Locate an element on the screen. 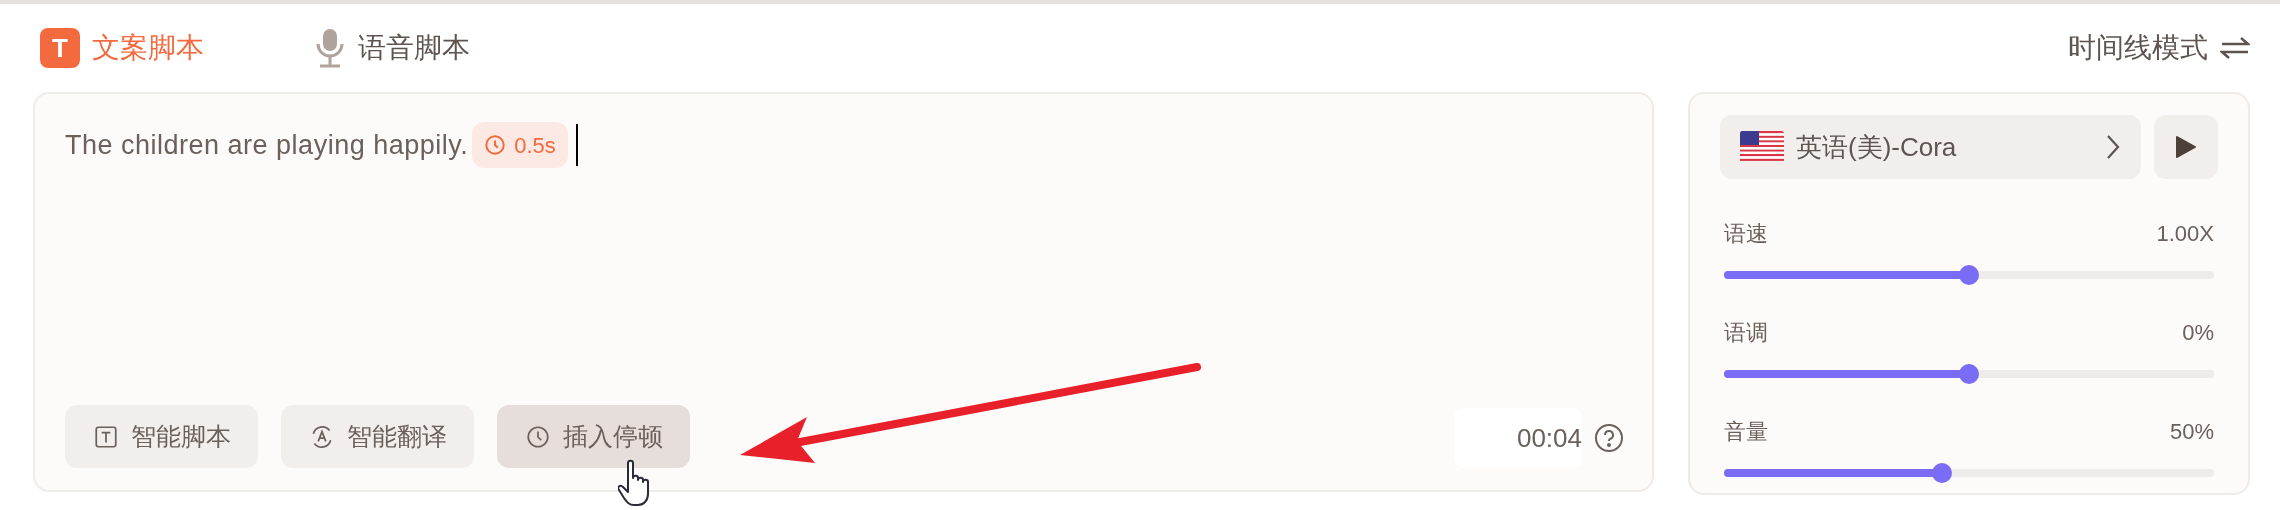  tool-button: 智能脚本 is located at coordinates (161, 436).